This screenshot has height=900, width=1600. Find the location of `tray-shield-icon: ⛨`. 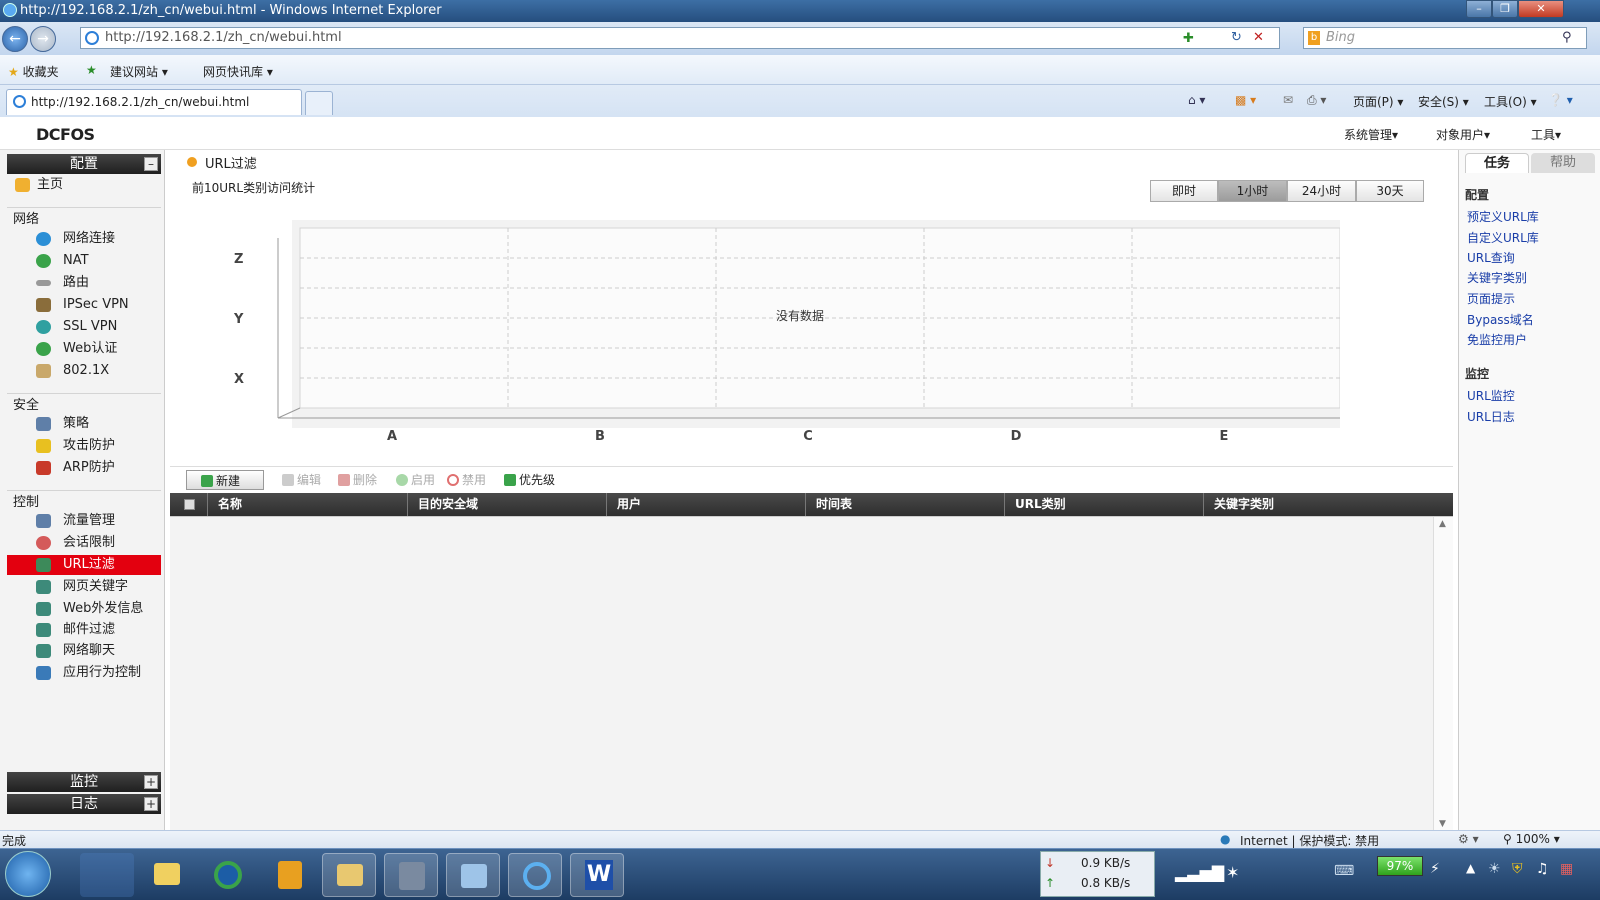

tray-shield-icon: ⛨ is located at coordinates (1517, 869).